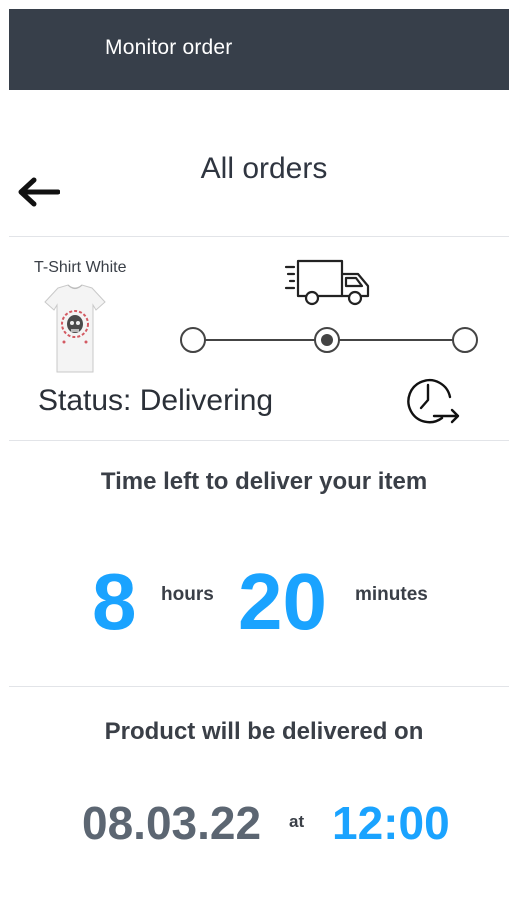 The width and height of the screenshot is (509, 912). I want to click on hours-value: 8, so click(114, 601).